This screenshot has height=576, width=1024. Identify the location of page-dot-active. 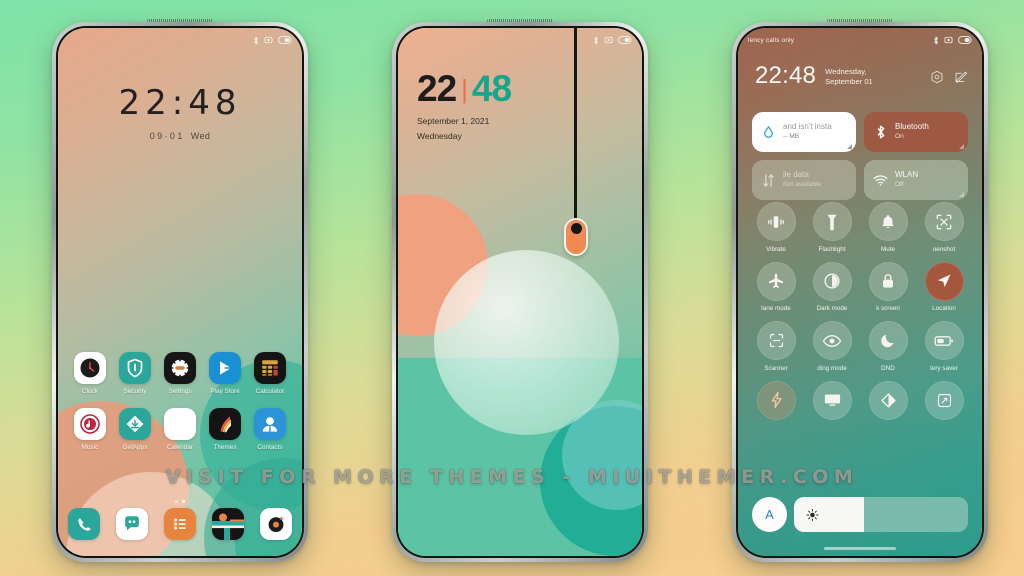
(183, 501).